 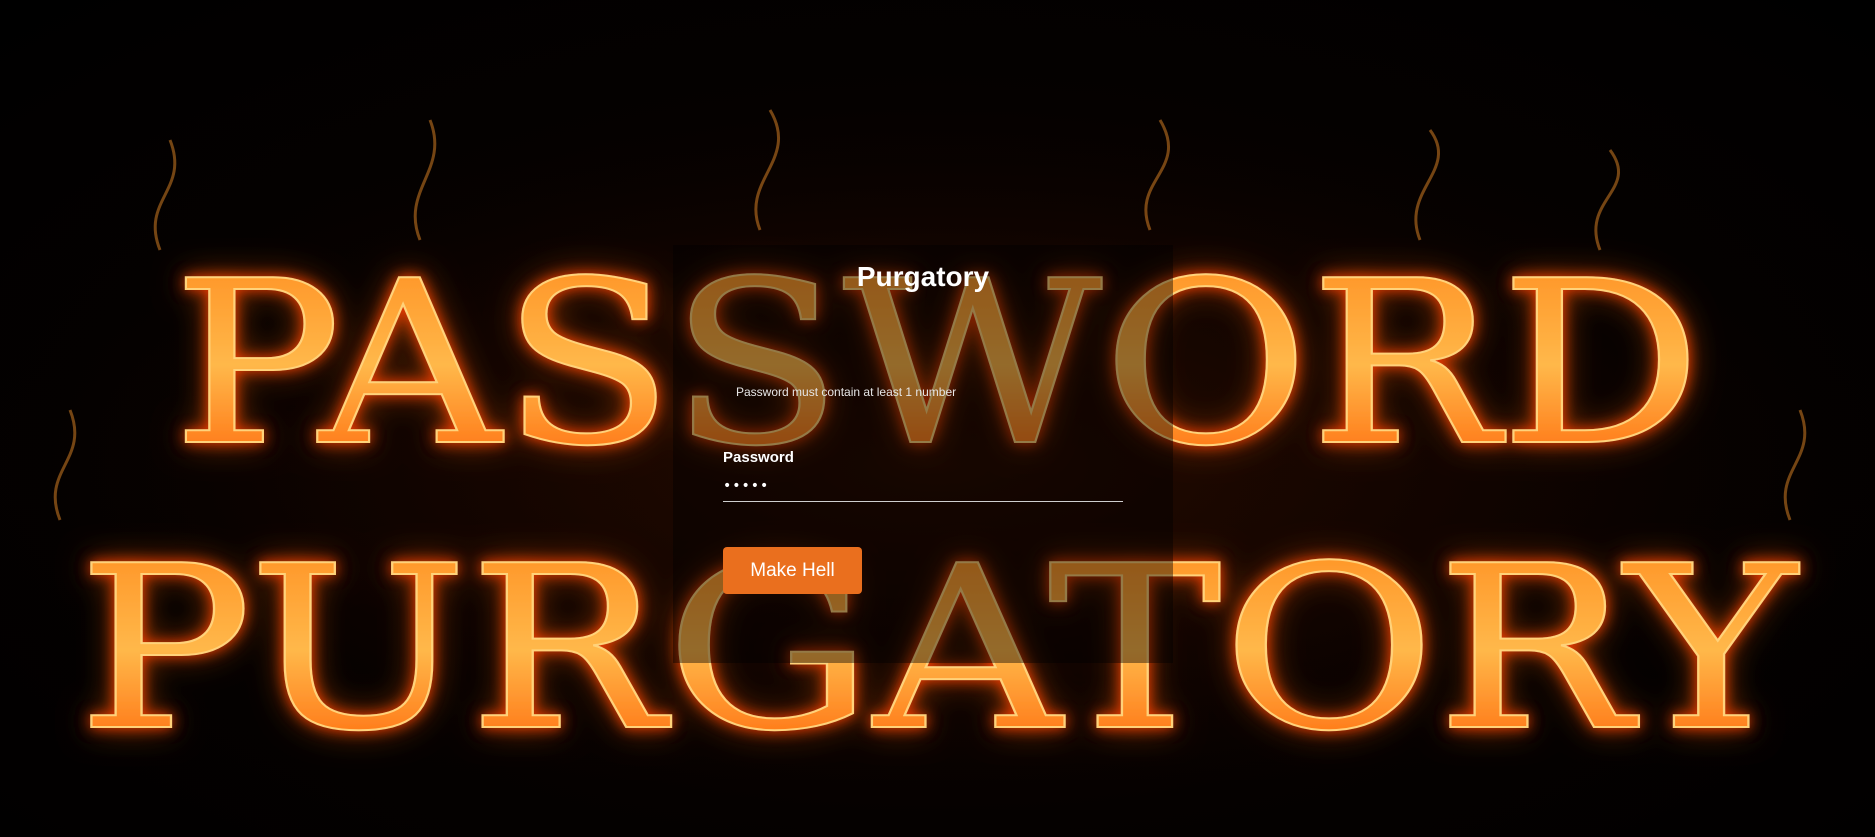 I want to click on password-label: Password, so click(x=758, y=457).